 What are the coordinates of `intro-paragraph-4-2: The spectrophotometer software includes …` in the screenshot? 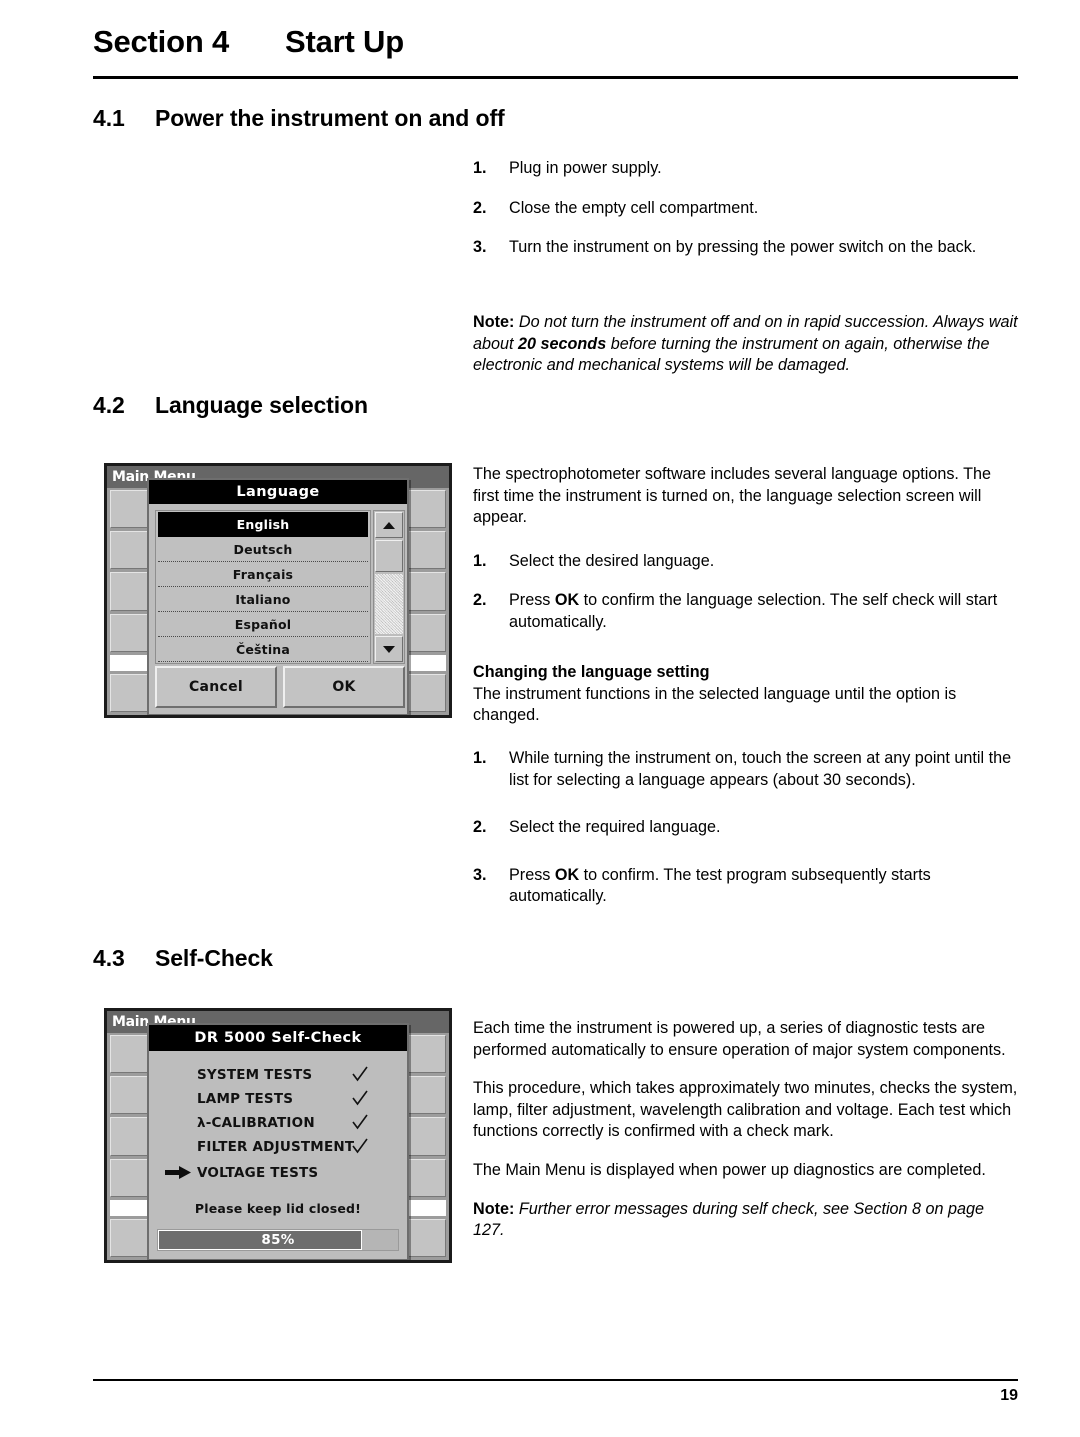 It's located at (732, 496).